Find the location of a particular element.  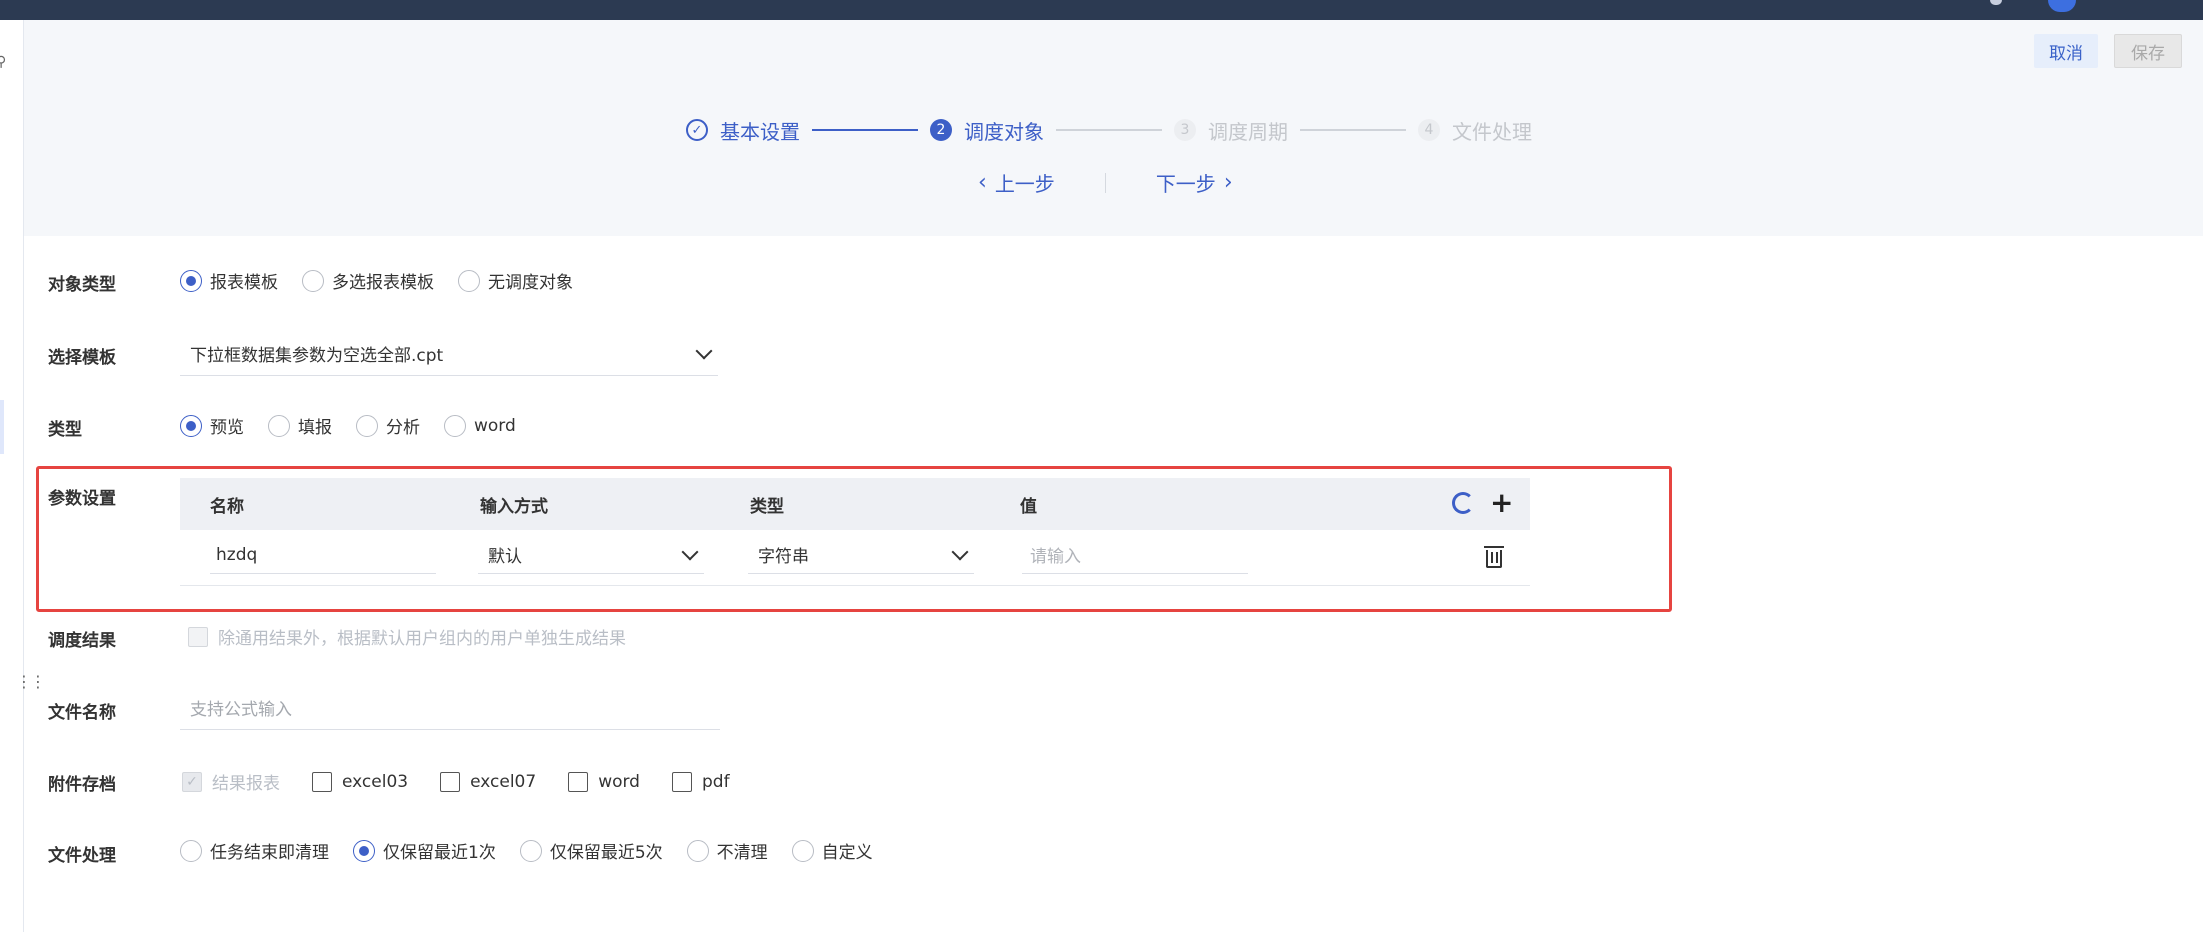

radio-label: 自定义 is located at coordinates (847, 853).